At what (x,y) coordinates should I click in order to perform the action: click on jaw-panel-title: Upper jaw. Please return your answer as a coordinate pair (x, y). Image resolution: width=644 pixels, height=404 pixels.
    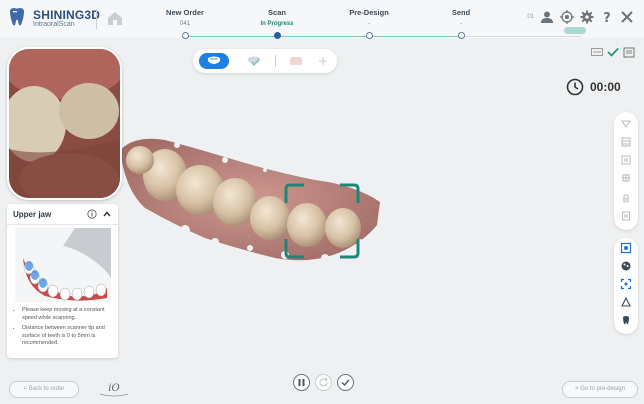
    Looking at the image, I should click on (32, 214).